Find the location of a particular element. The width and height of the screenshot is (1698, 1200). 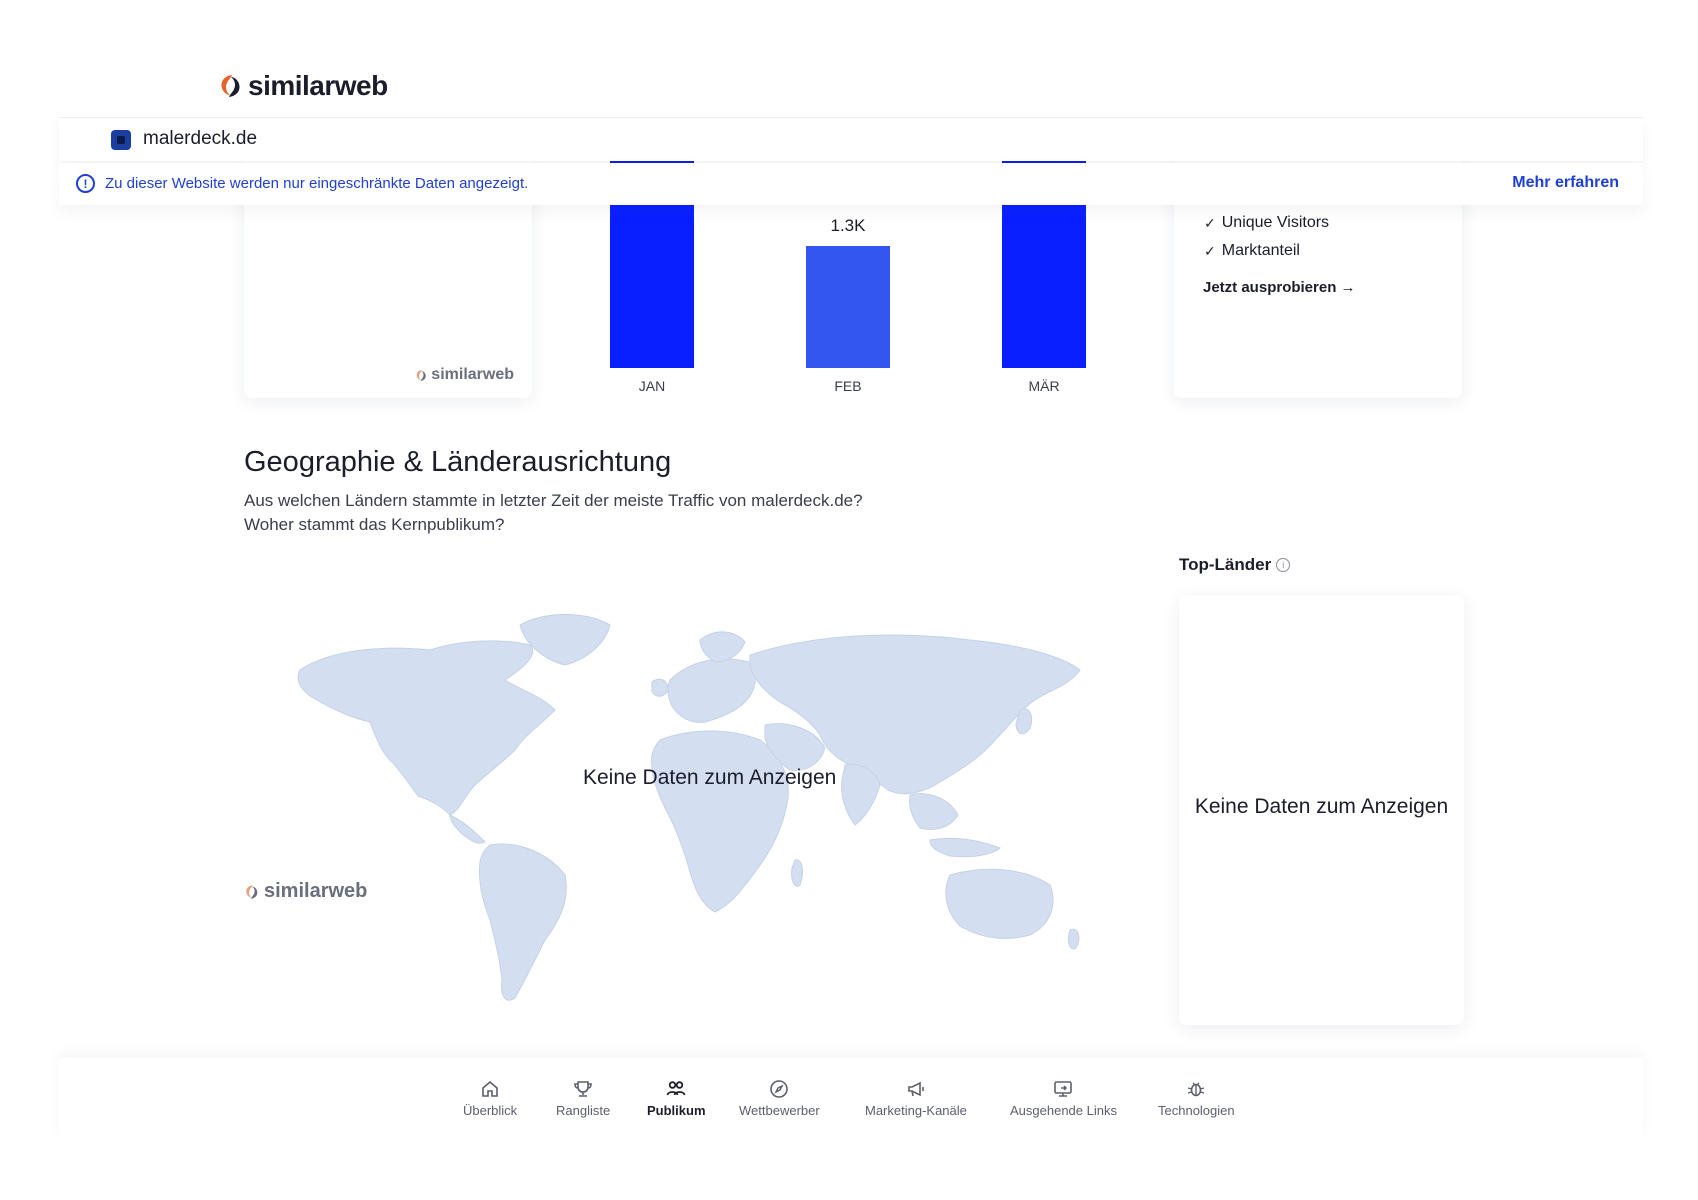

geo-section-title: Geographie & Länderausrichtung is located at coordinates (458, 462).